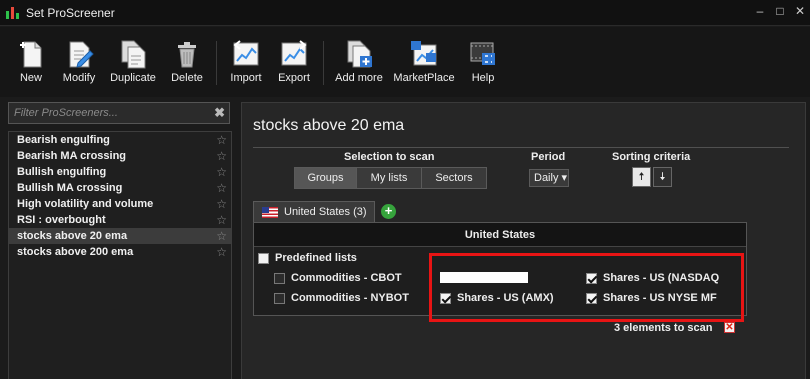 Image resolution: width=810 pixels, height=379 pixels. Describe the element at coordinates (120, 252) in the screenshot. I see `list-item: stocks above 200 ema ☆` at that location.